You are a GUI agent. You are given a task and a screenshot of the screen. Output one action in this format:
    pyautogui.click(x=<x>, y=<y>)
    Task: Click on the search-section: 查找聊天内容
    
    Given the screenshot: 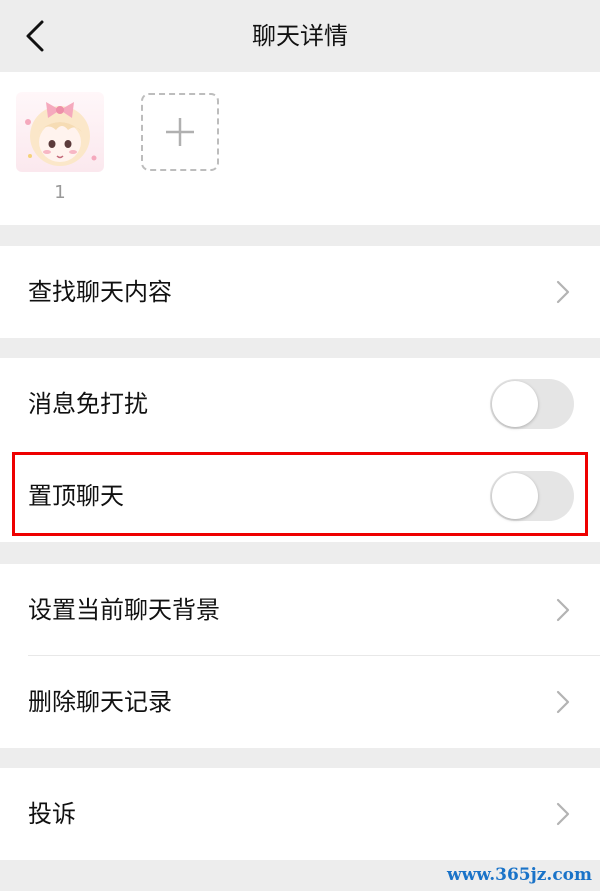 What is the action you would take?
    pyautogui.click(x=300, y=292)
    